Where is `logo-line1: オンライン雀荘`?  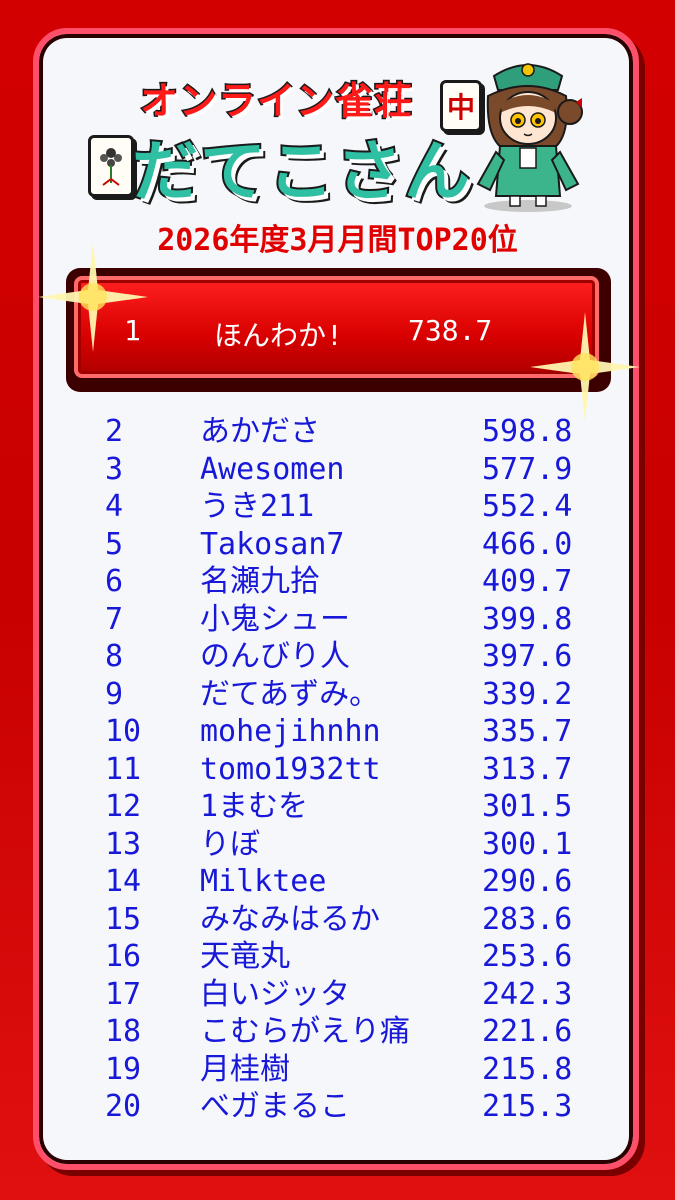
logo-line1: オンライン雀荘 is located at coordinates (276, 101).